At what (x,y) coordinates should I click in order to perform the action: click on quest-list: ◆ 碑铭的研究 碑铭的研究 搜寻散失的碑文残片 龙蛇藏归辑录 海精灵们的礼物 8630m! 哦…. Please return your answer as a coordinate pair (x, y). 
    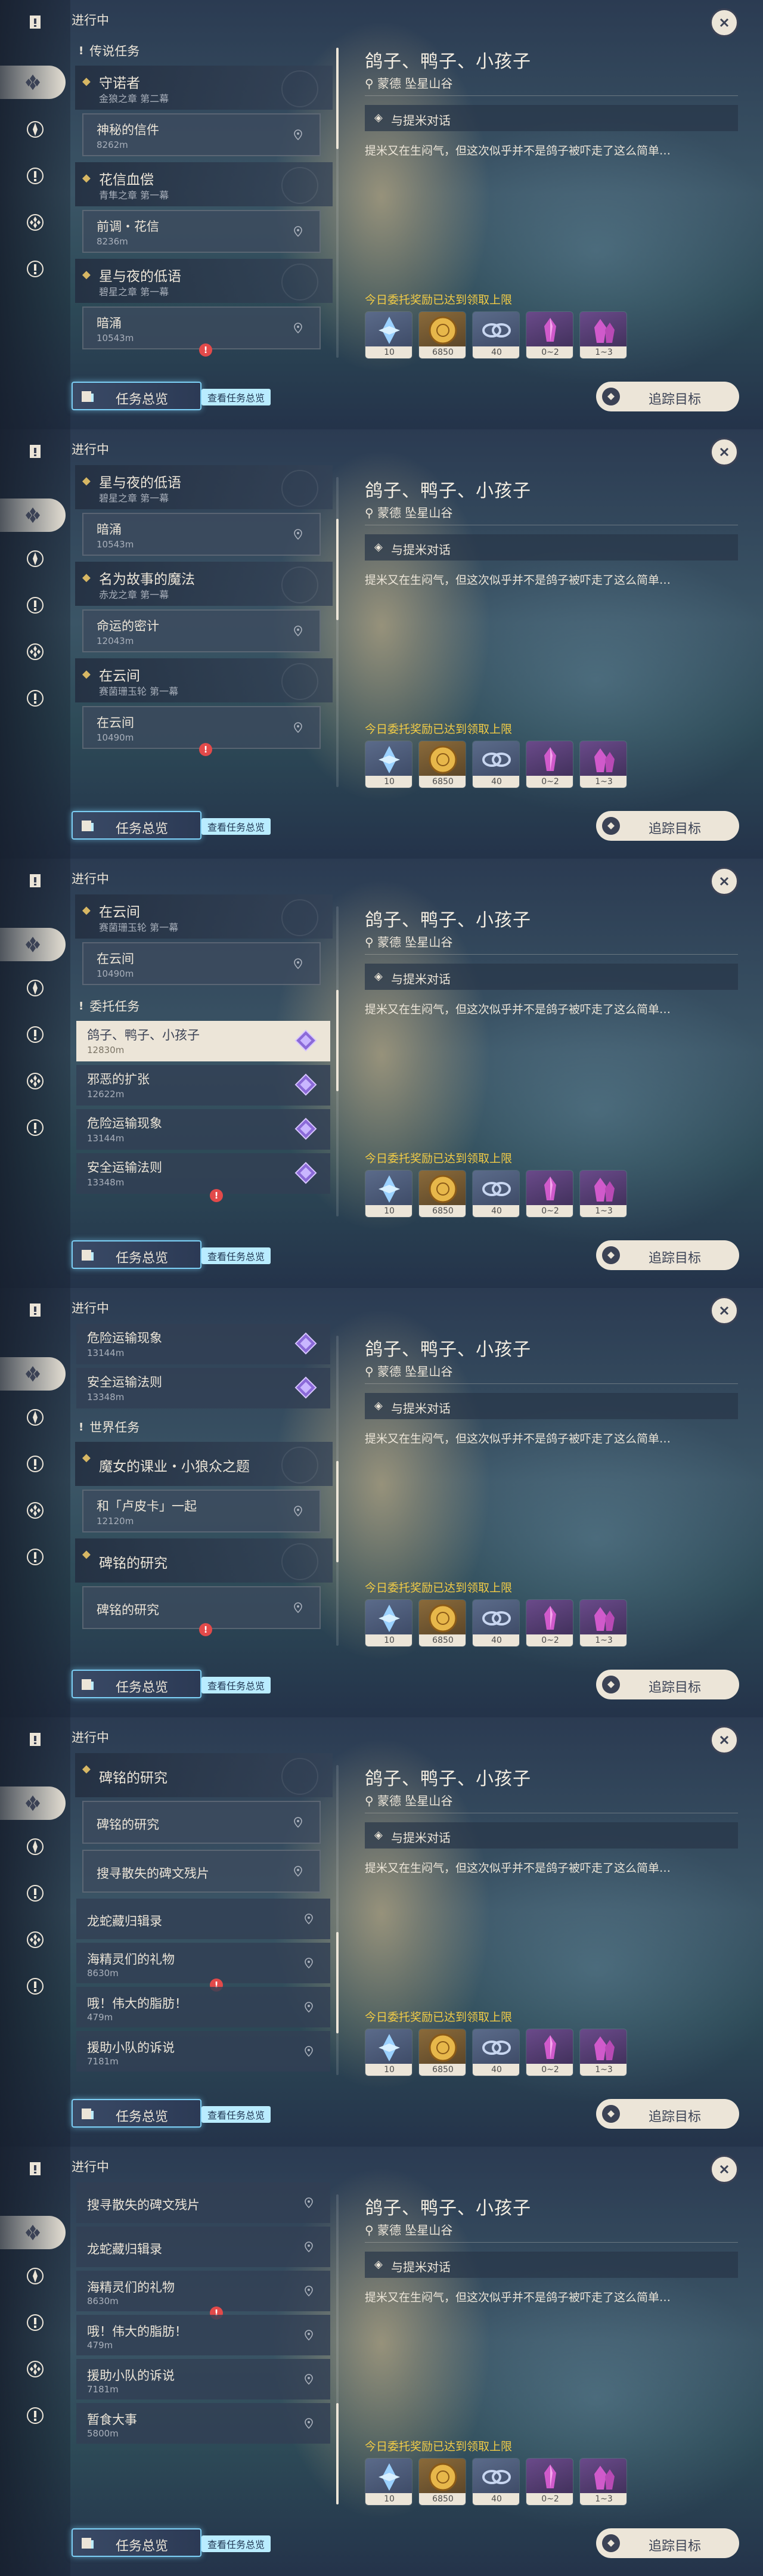
    Looking at the image, I should click on (203, 1926).